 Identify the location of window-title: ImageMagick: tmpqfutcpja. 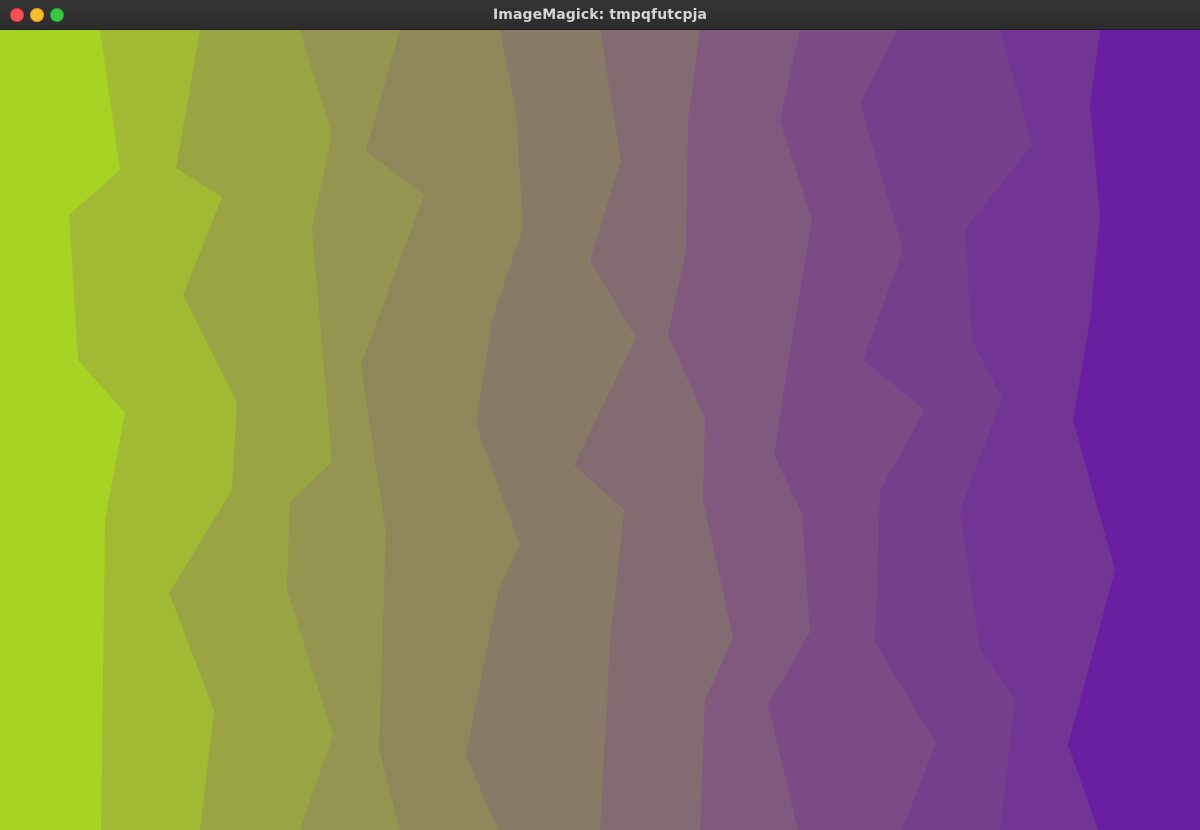
(600, 15).